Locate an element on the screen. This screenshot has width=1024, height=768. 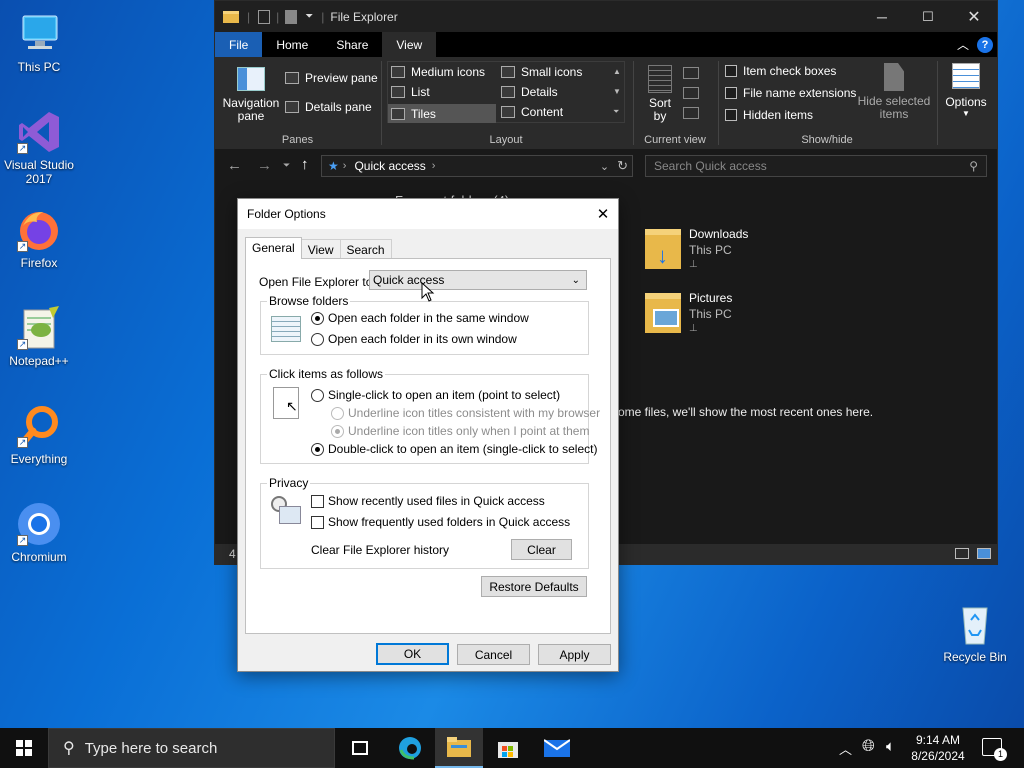
tab-search: Search is located at coordinates (365, 249).